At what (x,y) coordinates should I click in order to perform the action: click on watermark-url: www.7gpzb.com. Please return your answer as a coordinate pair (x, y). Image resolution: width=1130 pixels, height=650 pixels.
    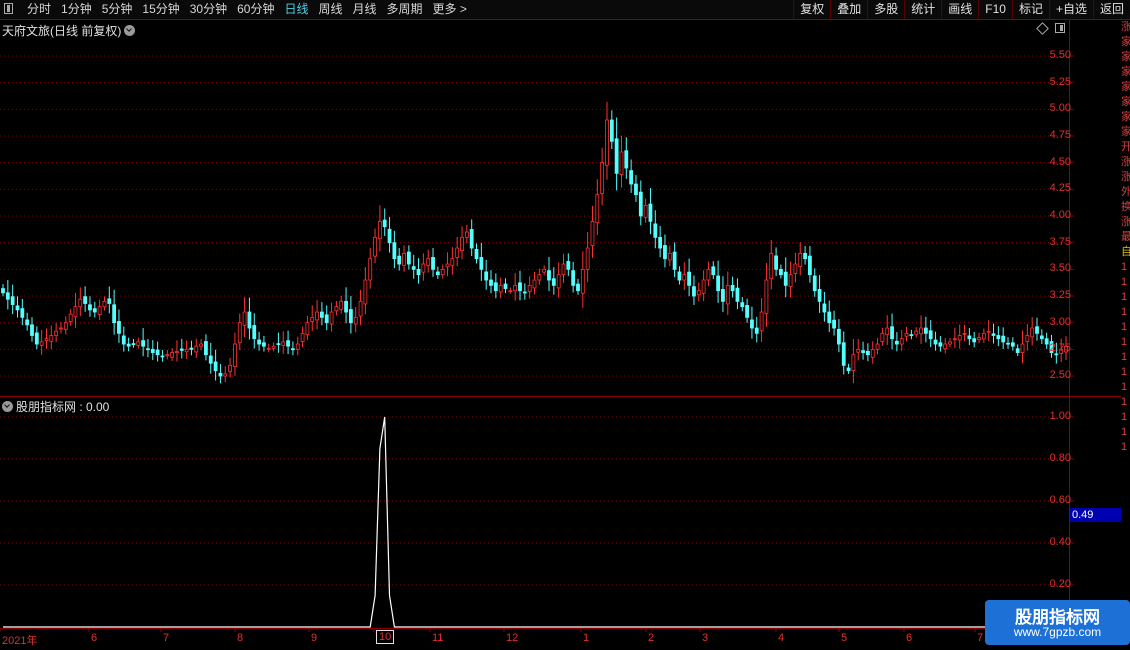
    Looking at the image, I should click on (1057, 632).